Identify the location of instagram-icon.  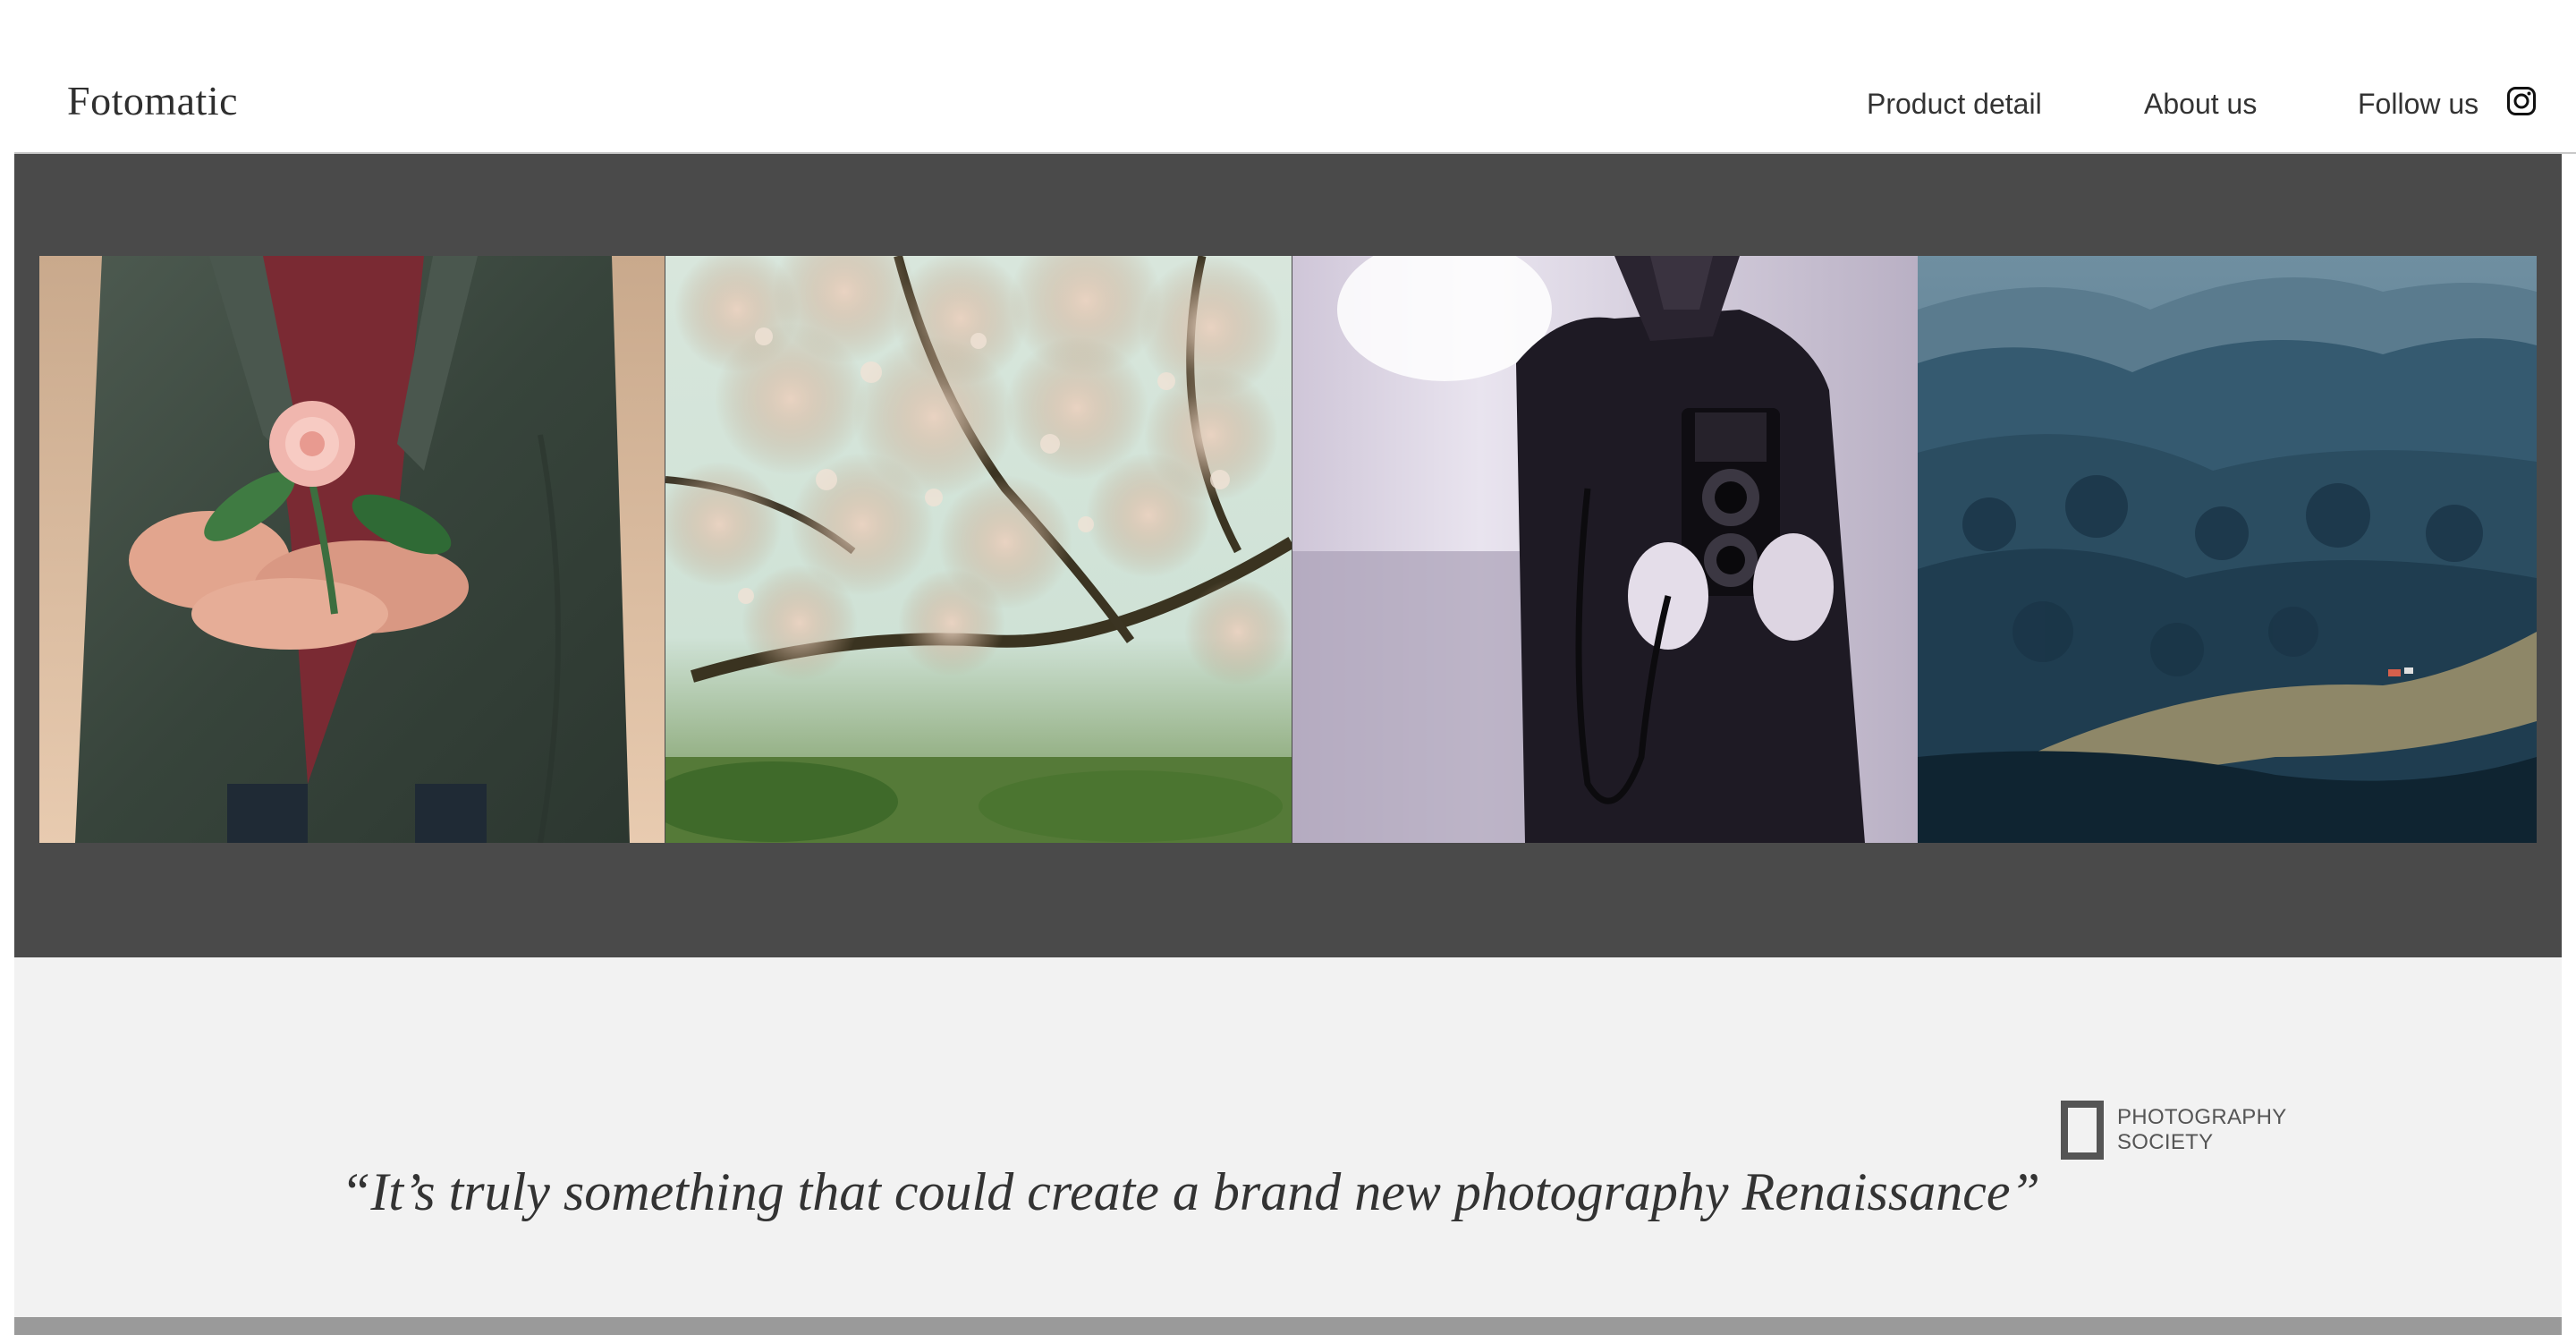
(2521, 101).